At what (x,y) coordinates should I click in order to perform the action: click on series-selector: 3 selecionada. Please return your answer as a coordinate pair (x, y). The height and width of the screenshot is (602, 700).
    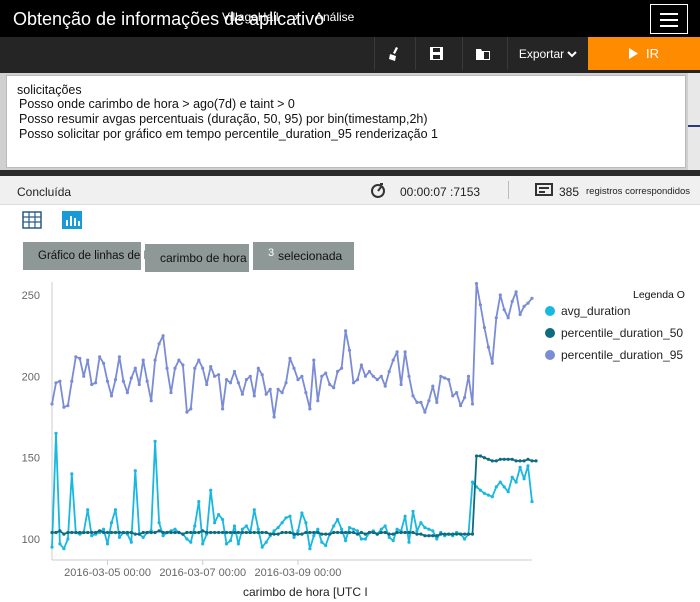
    Looking at the image, I should click on (303, 256).